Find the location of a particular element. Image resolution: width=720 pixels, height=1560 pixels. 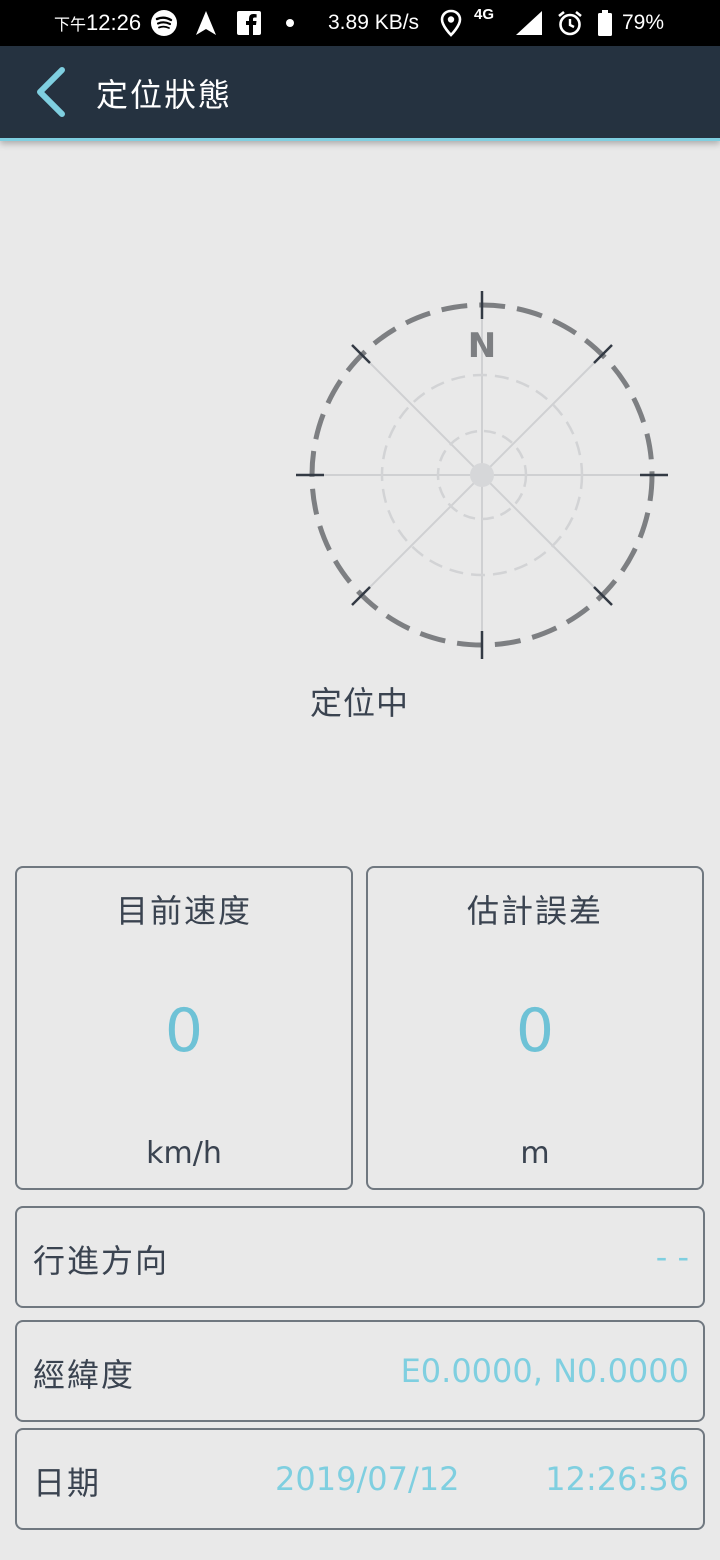

date-row: 日期 2019/07/12 12:26:36 is located at coordinates (360, 1479).